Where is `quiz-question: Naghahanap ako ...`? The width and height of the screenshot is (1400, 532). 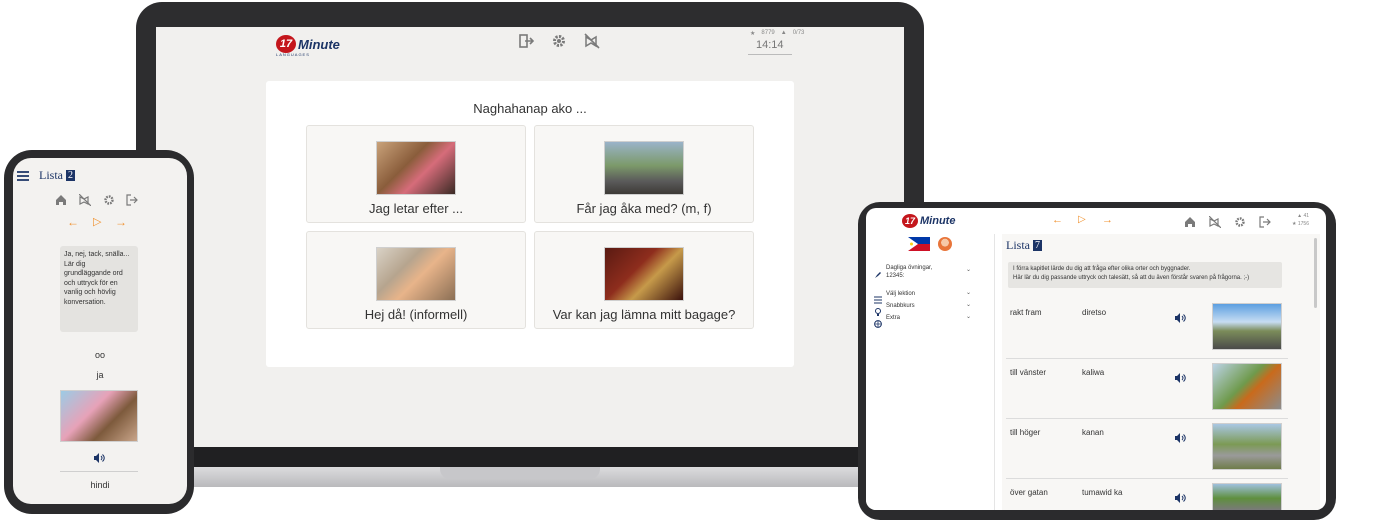 quiz-question: Naghahanap ako ... is located at coordinates (530, 108).